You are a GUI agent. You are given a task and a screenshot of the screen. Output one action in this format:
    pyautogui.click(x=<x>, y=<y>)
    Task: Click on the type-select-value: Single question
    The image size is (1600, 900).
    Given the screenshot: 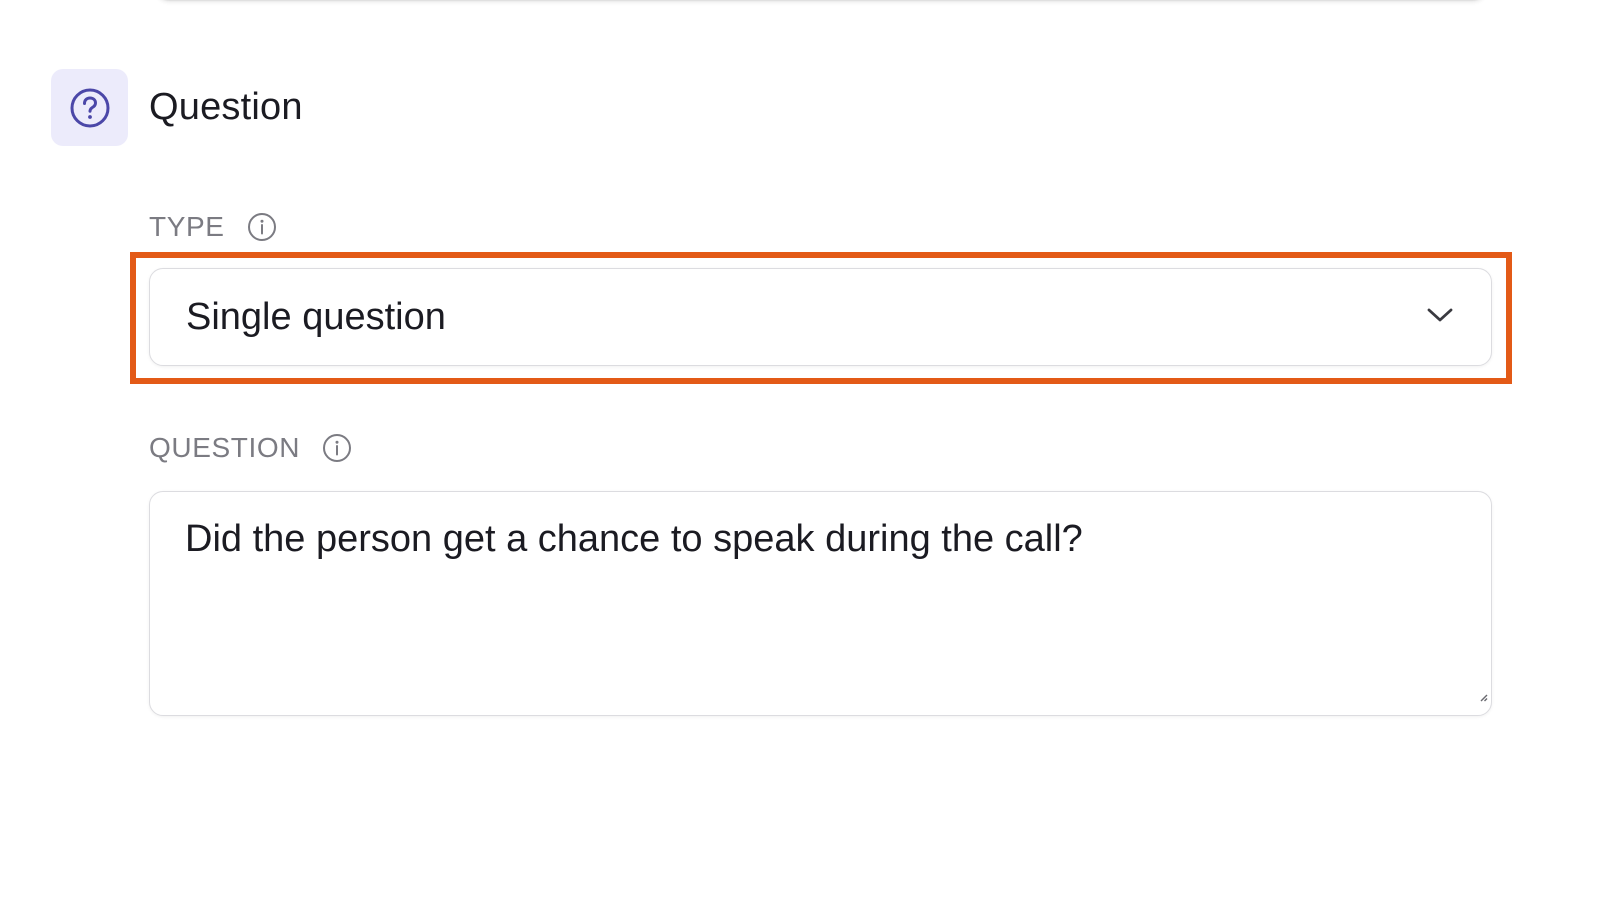 What is the action you would take?
    pyautogui.click(x=316, y=316)
    